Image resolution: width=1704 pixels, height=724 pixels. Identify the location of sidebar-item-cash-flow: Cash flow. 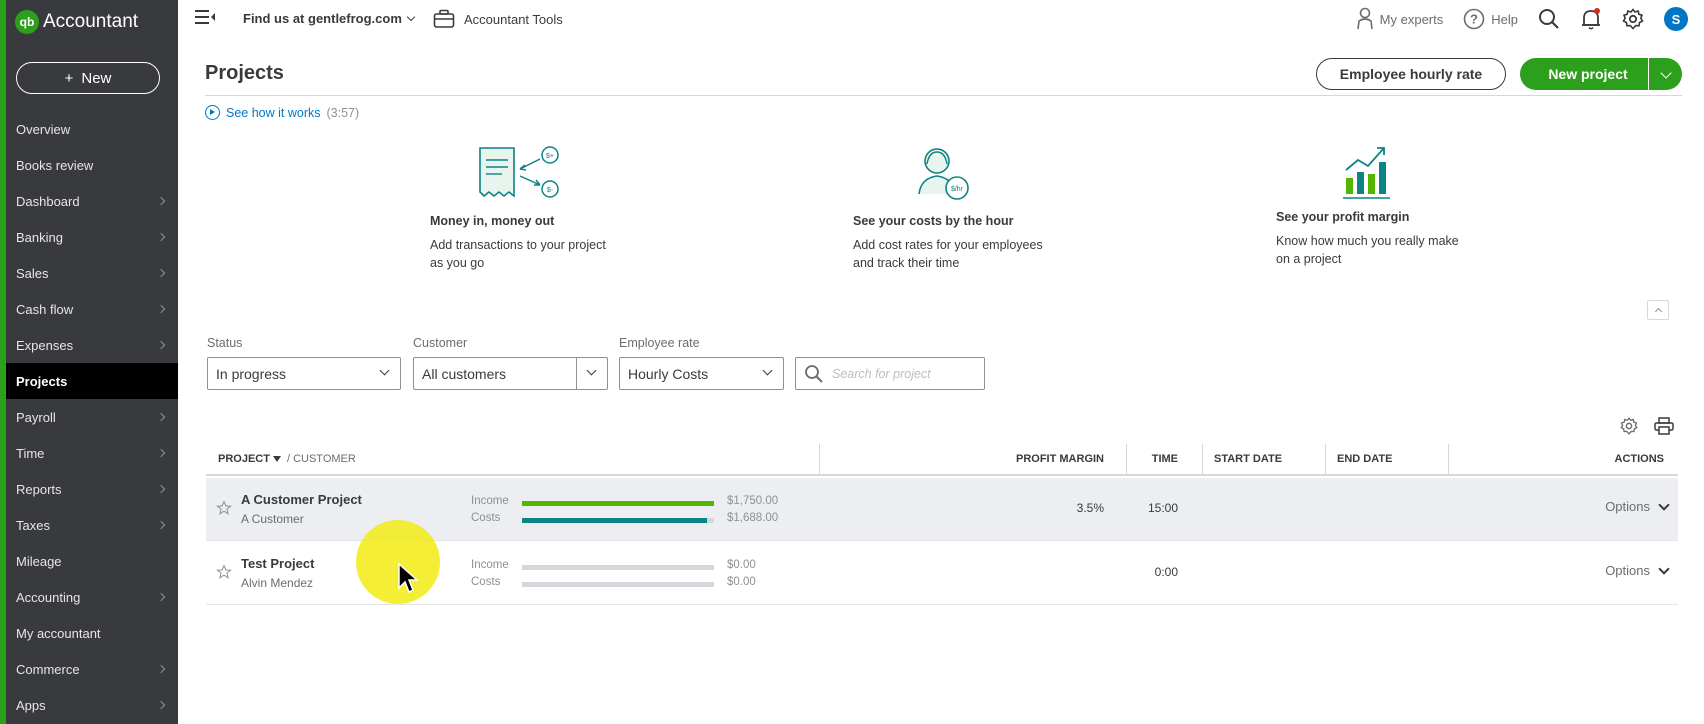
(92, 309).